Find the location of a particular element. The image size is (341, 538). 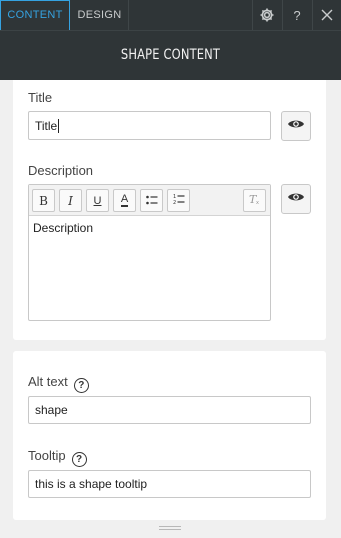

italic-icon: I is located at coordinates (70, 200).